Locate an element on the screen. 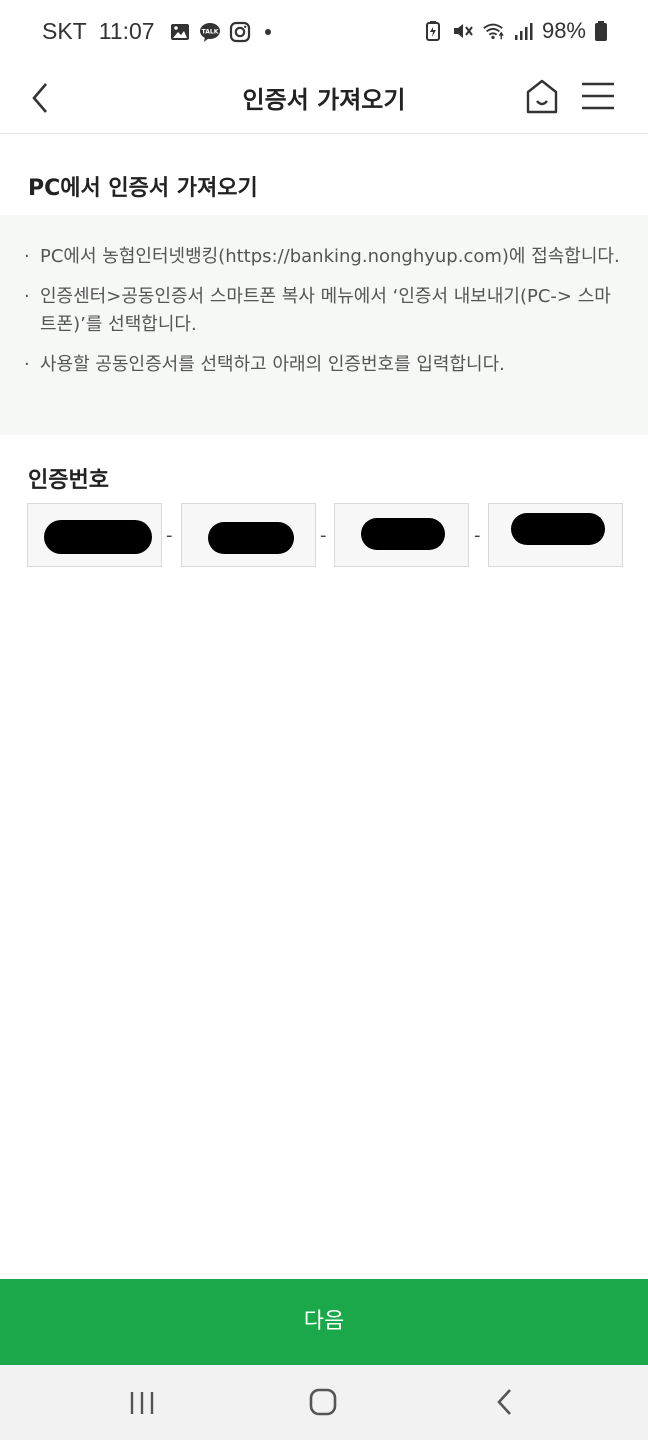  auth-code-row: - - - is located at coordinates (325, 535).